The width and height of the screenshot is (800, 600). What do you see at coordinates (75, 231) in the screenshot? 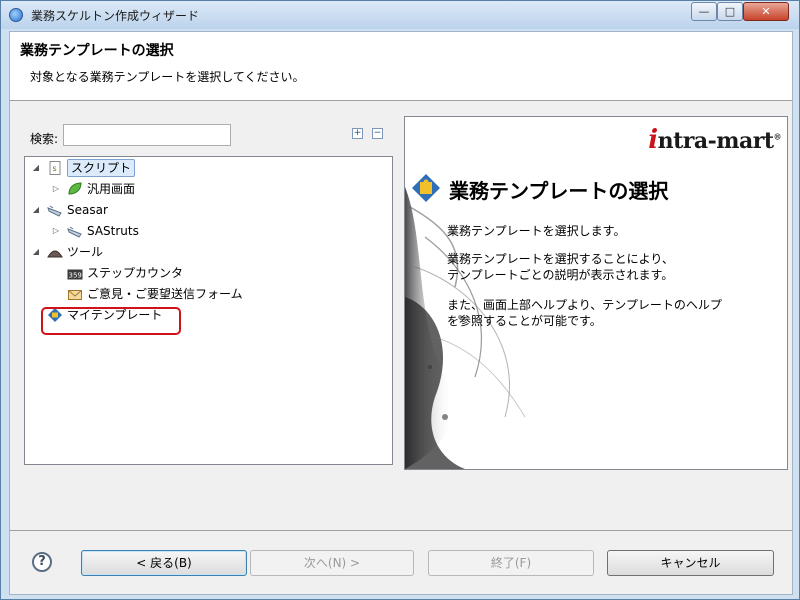
I see `sastruts-icon` at bounding box center [75, 231].